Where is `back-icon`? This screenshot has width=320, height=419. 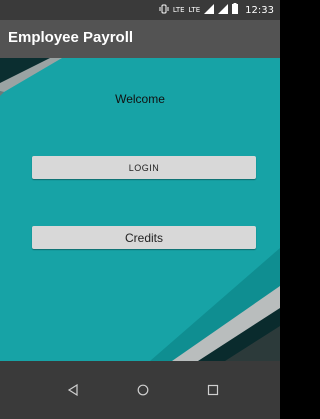 back-icon is located at coordinates (72, 390).